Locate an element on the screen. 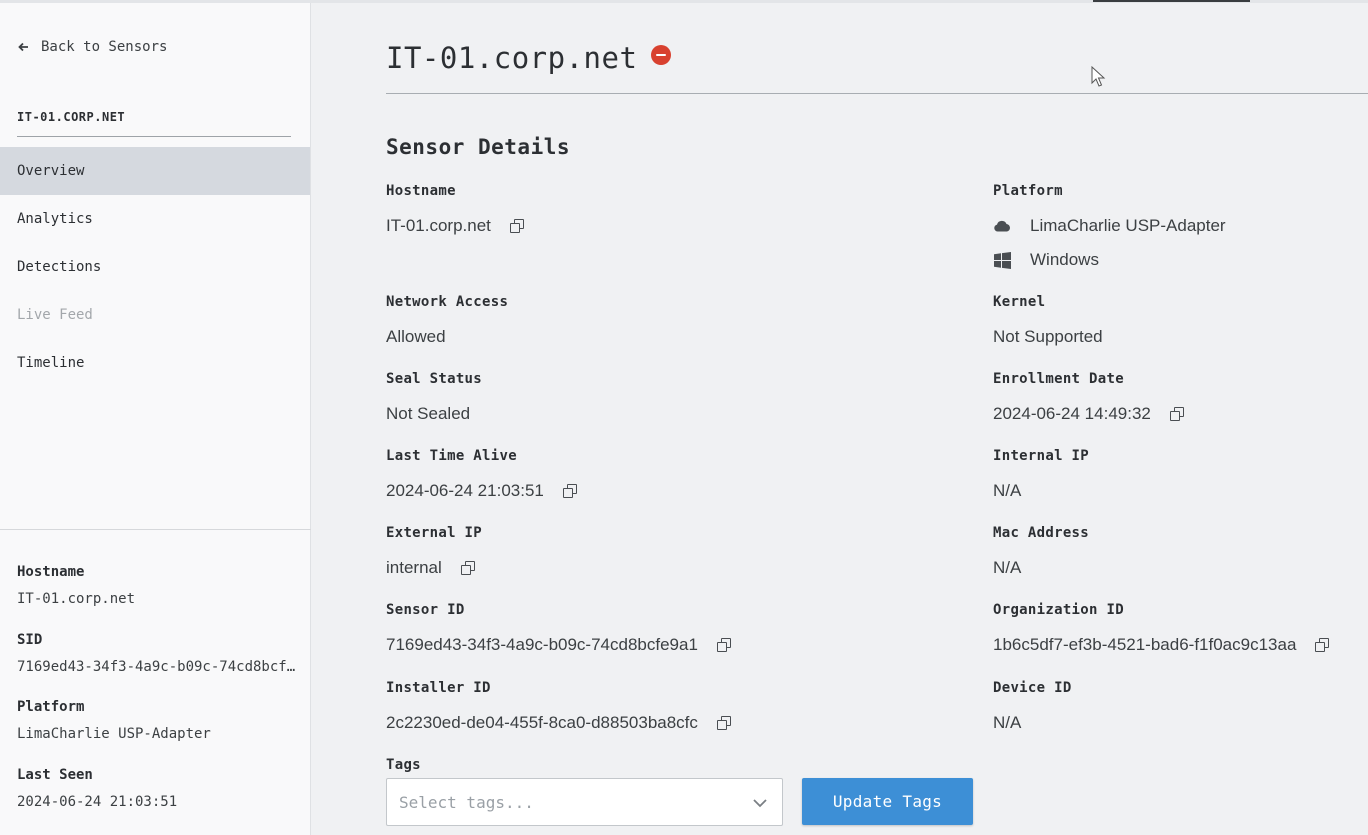  field-value: 2024-06-24 21:03:51 is located at coordinates (482, 491).